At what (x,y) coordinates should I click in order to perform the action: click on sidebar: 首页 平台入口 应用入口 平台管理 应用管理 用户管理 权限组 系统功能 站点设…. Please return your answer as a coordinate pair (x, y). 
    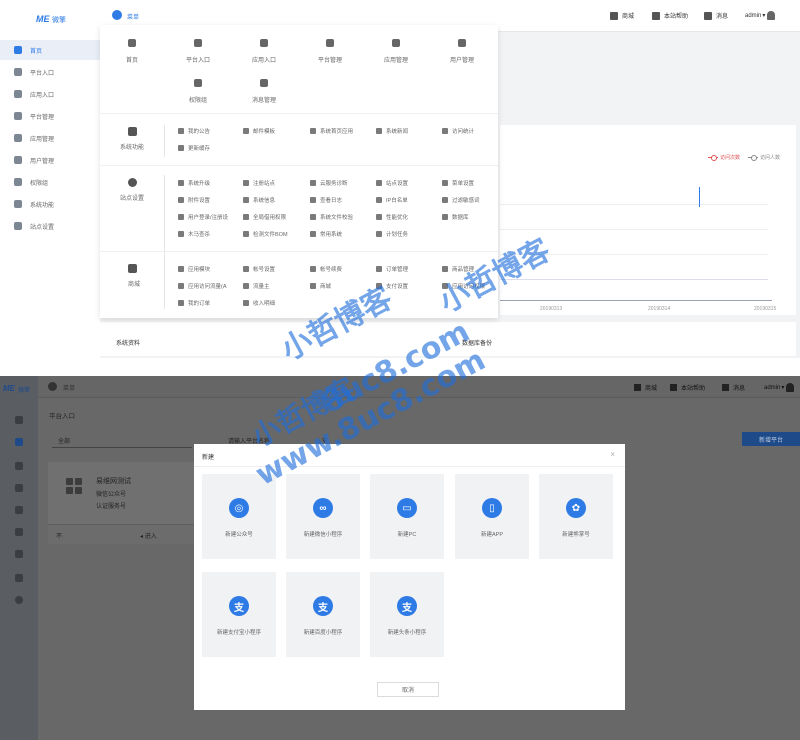
    Looking at the image, I should click on (50, 198).